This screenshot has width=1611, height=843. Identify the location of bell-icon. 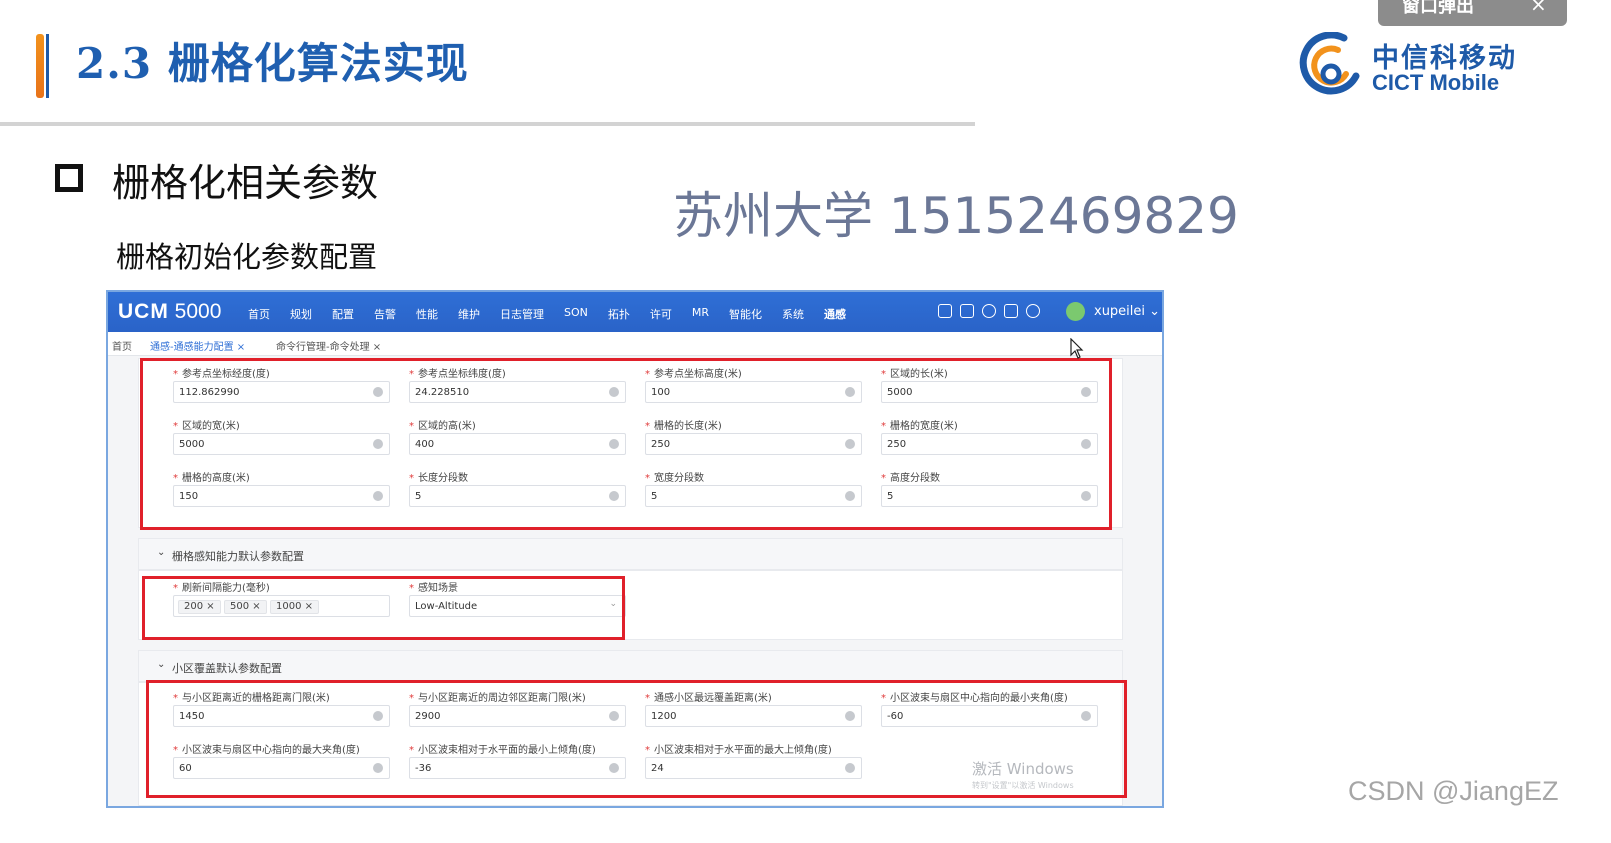
(967, 311).